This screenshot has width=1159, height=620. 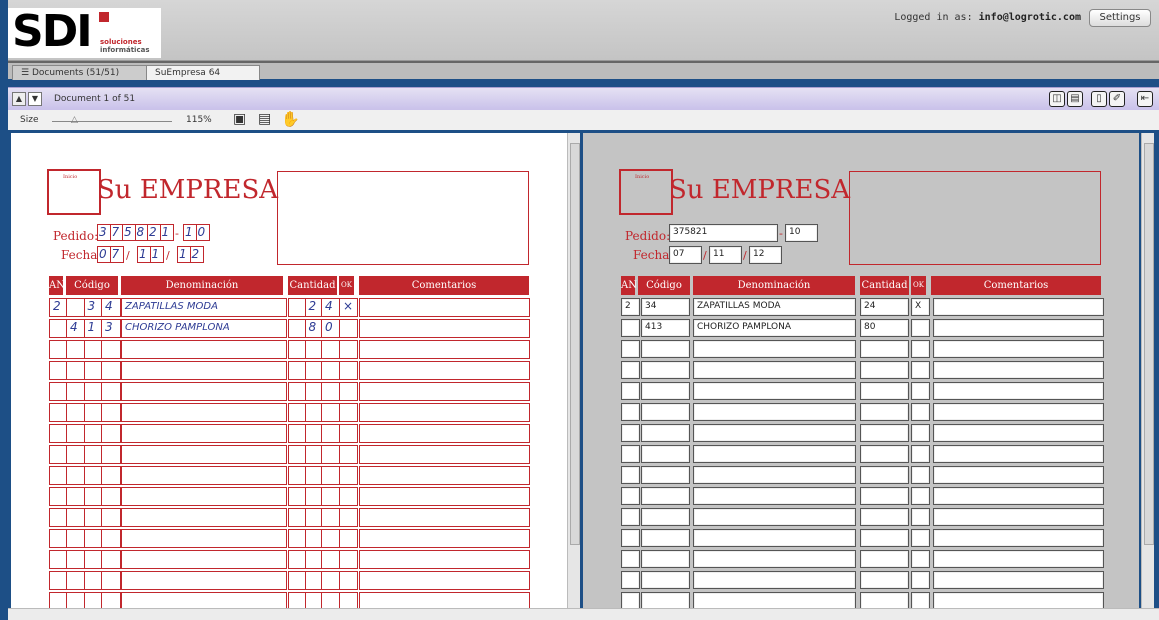 What do you see at coordinates (203, 72) in the screenshot?
I see `tab-suempresa: SuEmpresa 64` at bounding box center [203, 72].